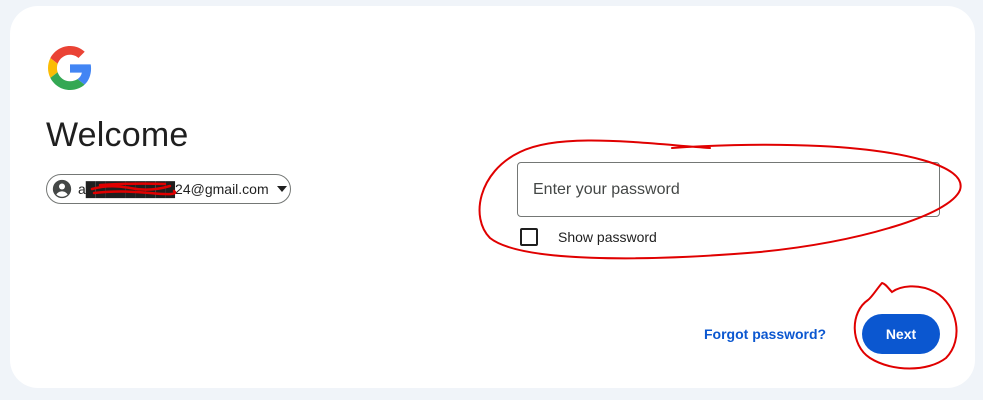  What do you see at coordinates (765, 334) in the screenshot?
I see `forgot-password-link: Forgot password?` at bounding box center [765, 334].